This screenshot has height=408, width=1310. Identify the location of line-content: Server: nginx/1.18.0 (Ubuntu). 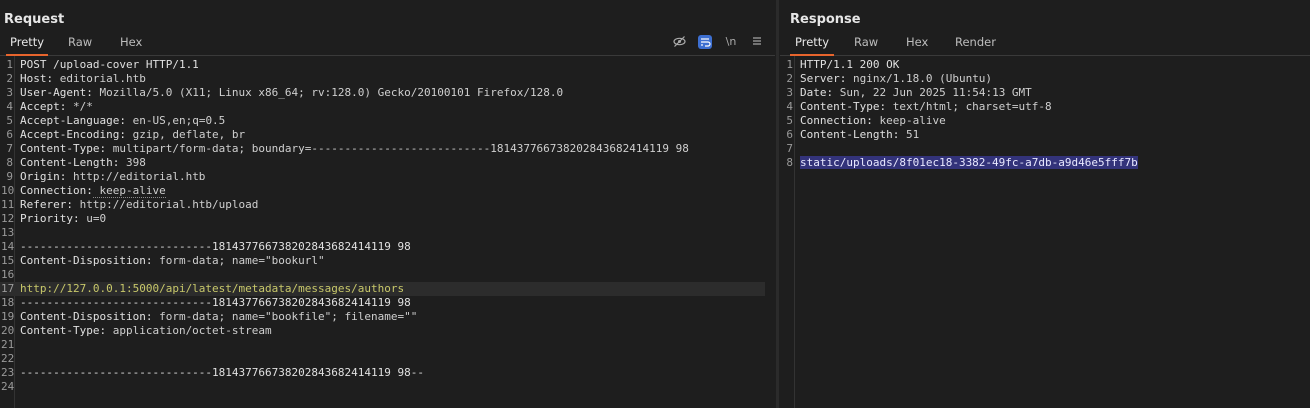
(896, 79).